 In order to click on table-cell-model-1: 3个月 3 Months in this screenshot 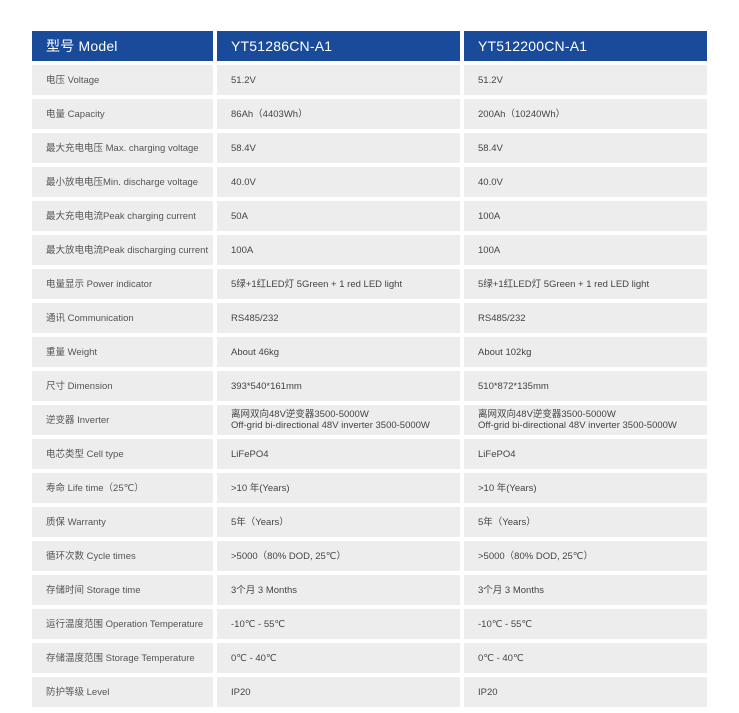, I will do `click(338, 590)`.